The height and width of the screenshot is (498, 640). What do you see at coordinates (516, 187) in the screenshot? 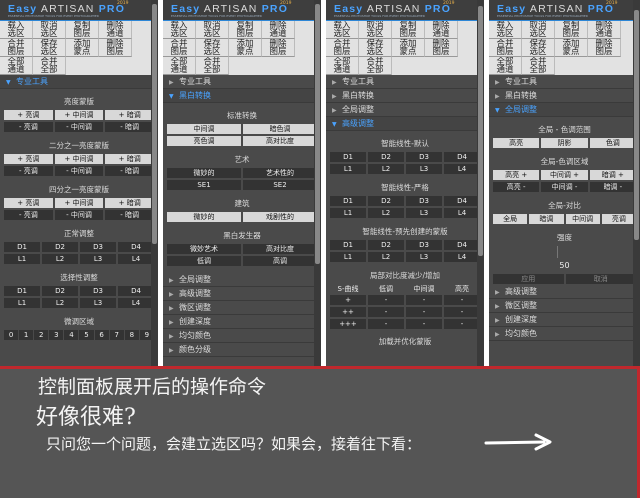
I see `minus-highlight-button: 高亮 -` at bounding box center [516, 187].